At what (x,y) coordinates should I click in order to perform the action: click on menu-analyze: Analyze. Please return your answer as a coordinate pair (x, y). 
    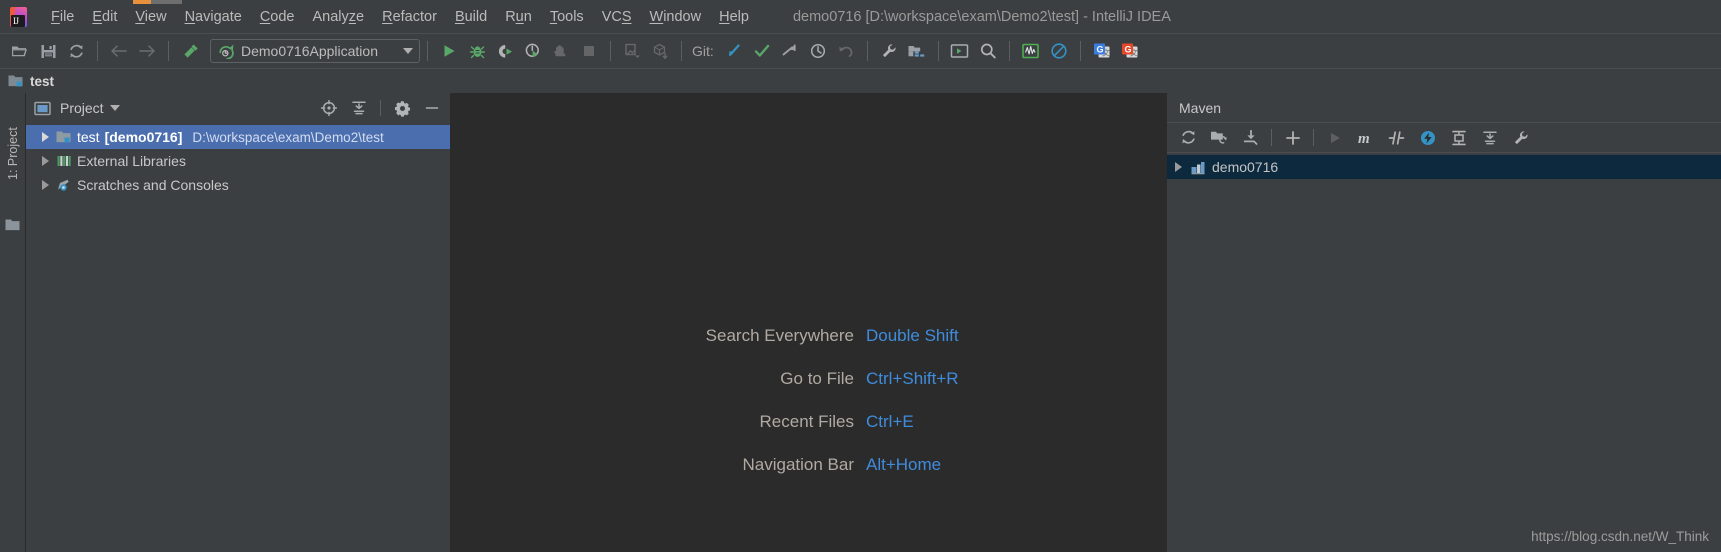
    Looking at the image, I should click on (339, 17).